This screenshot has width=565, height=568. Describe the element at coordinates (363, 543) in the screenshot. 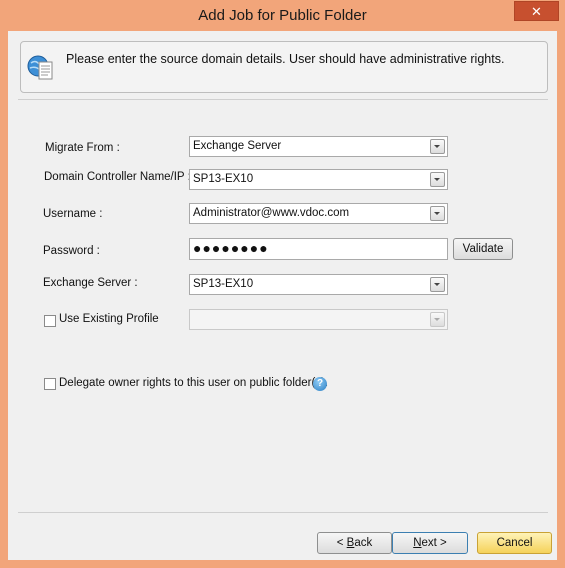

I see `back-label-rest: ack` at that location.